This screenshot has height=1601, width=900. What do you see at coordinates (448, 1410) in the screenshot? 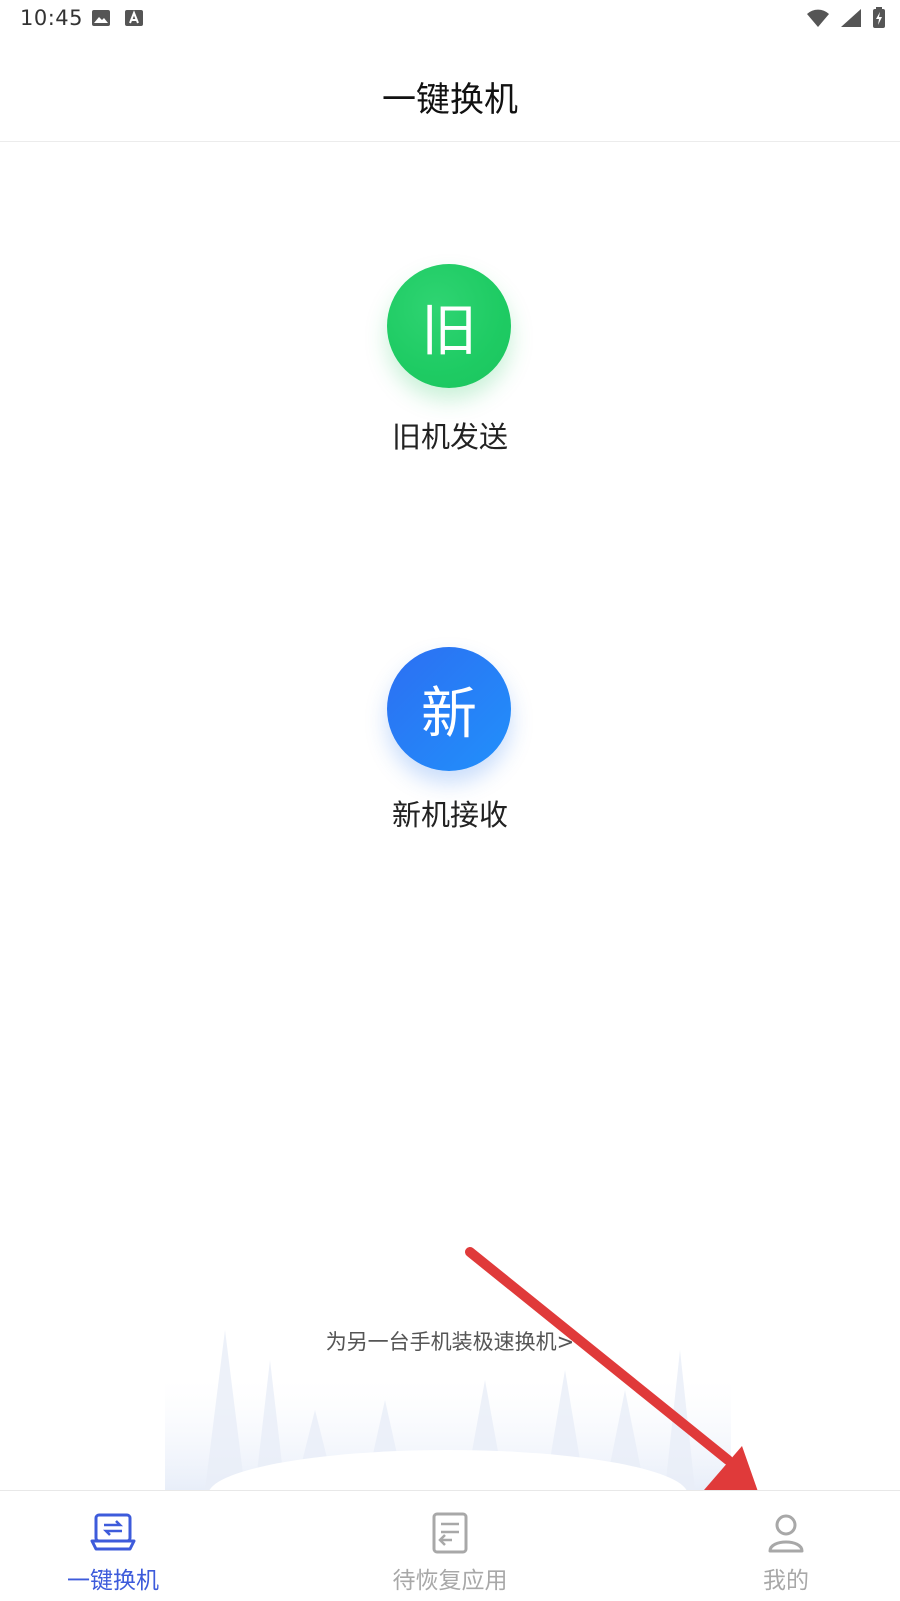
I see `background-scenery-illustration` at bounding box center [448, 1410].